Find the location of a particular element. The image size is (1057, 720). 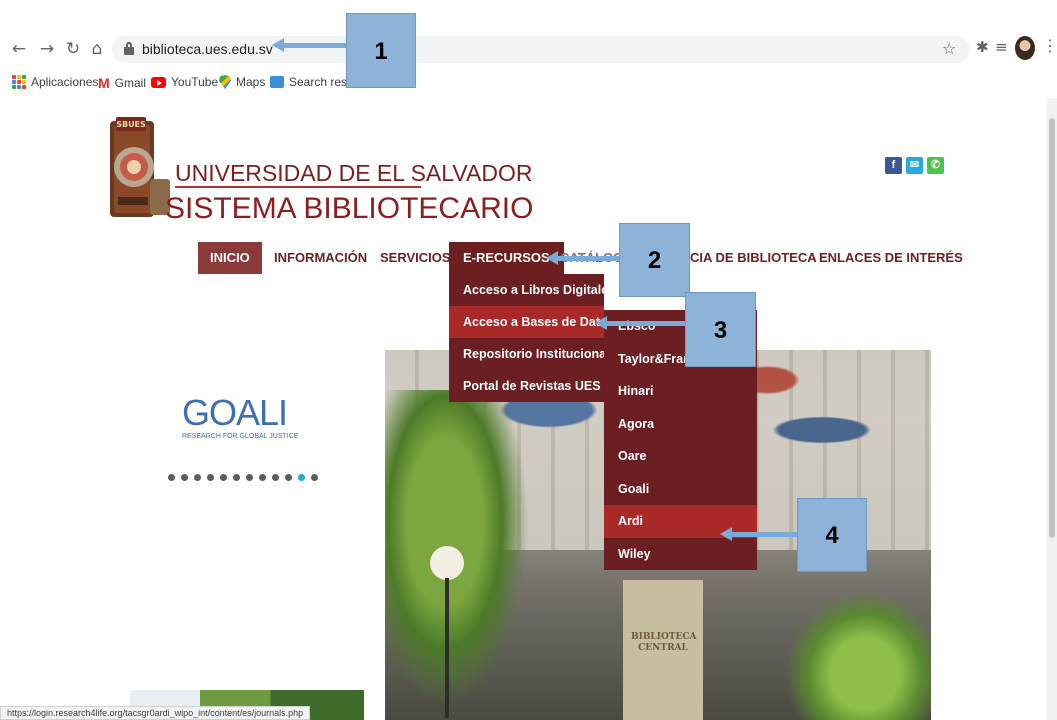

gmail-icon: M is located at coordinates (104, 83).